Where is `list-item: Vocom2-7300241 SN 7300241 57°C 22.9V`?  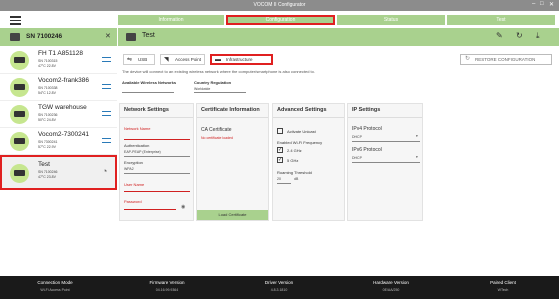 list-item: Vocom2-7300241 SN 7300241 57°C 22.9V is located at coordinates (58, 141).